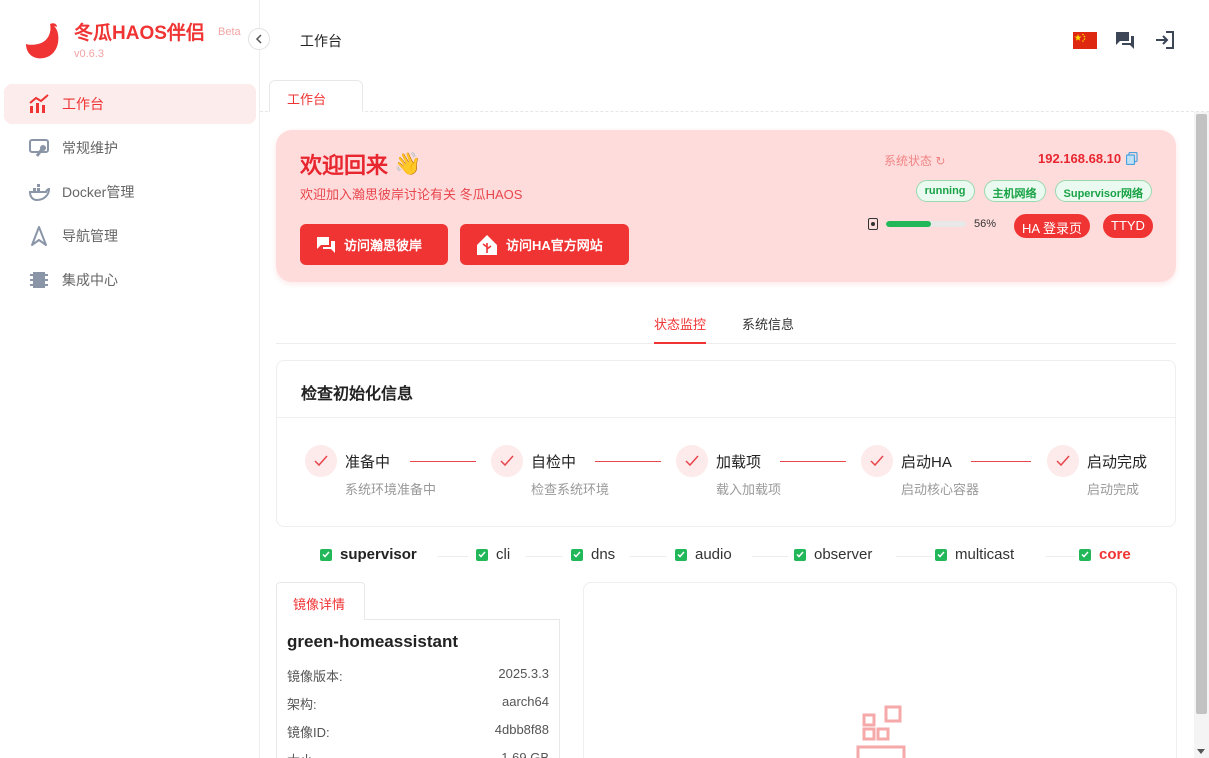 Image resolution: width=1209 pixels, height=758 pixels. What do you see at coordinates (680, 329) in the screenshot?
I see `tab-status-monitor: 状态监控` at bounding box center [680, 329].